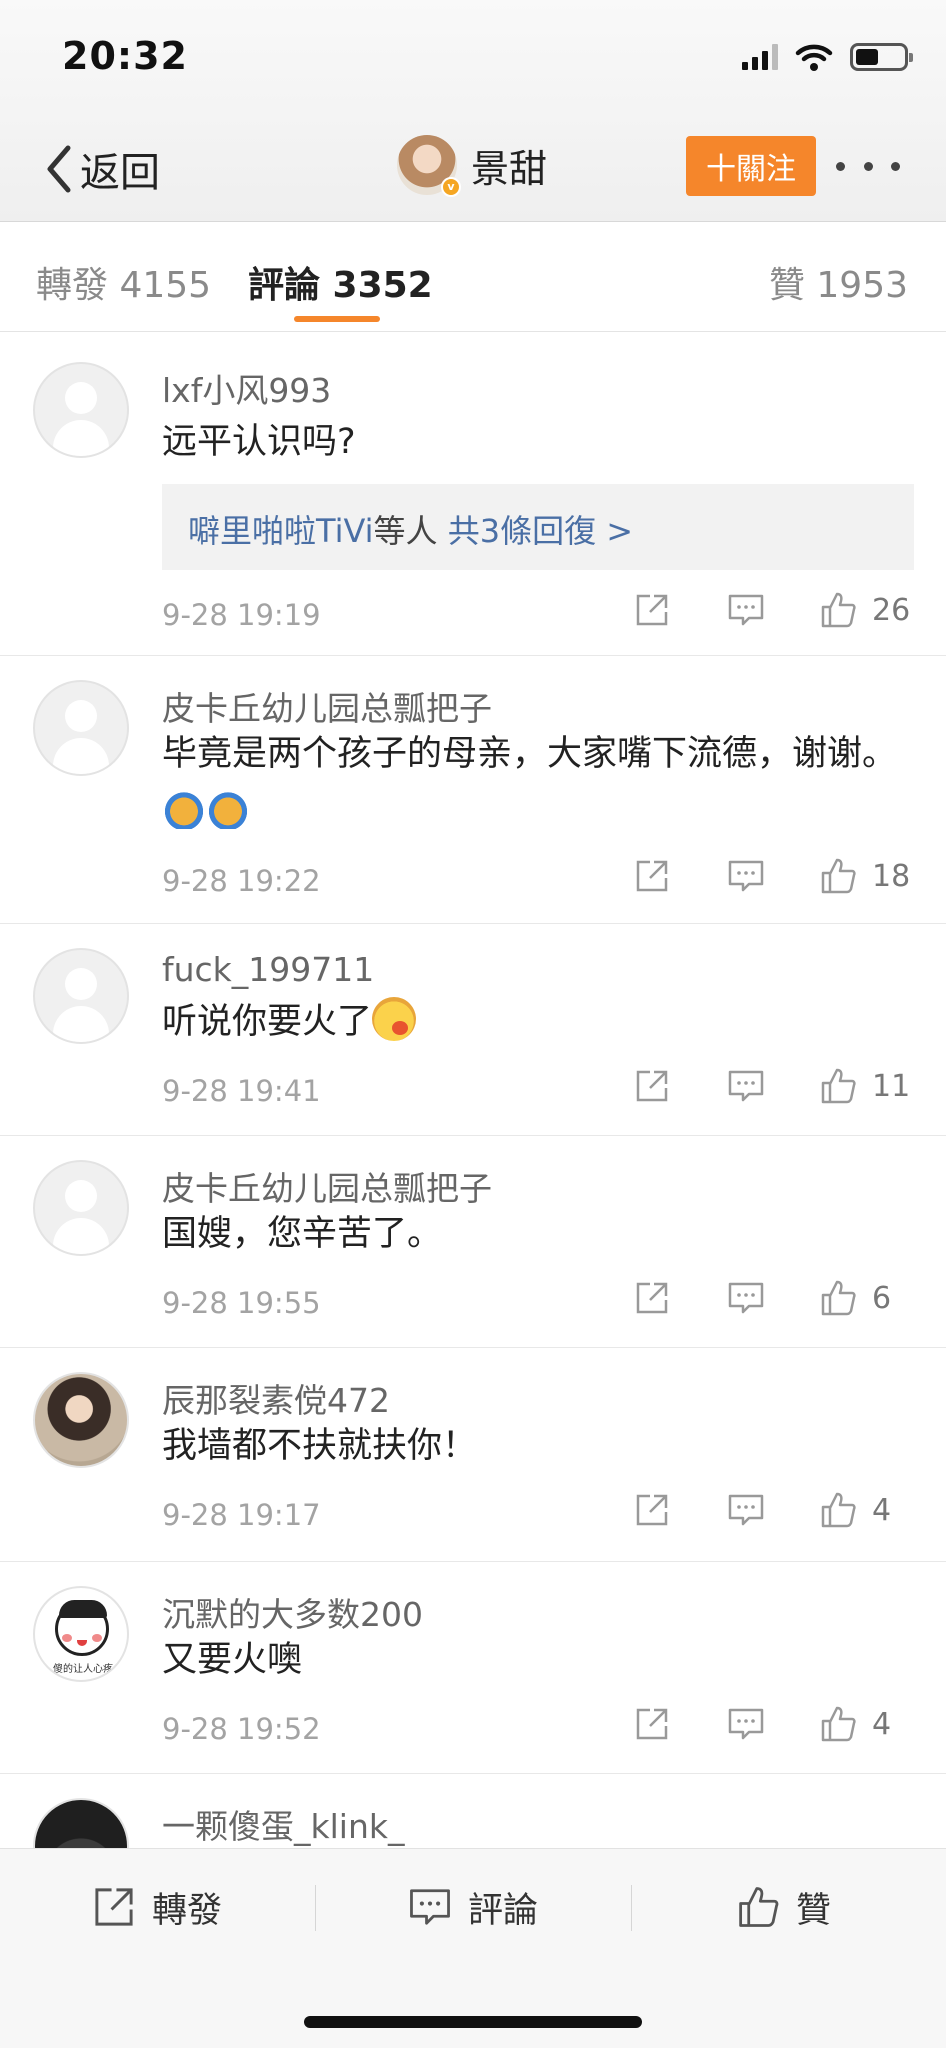 Image resolution: width=946 pixels, height=2048 pixels. What do you see at coordinates (59, 169) in the screenshot?
I see `chevron-left-icon` at bounding box center [59, 169].